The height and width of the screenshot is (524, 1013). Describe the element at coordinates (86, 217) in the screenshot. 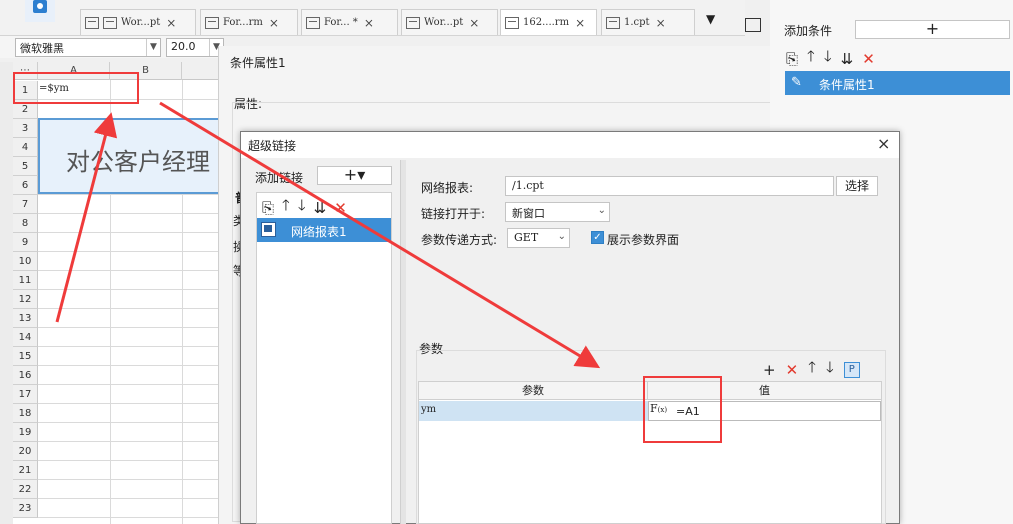

I see `annotation-arrow-up` at that location.